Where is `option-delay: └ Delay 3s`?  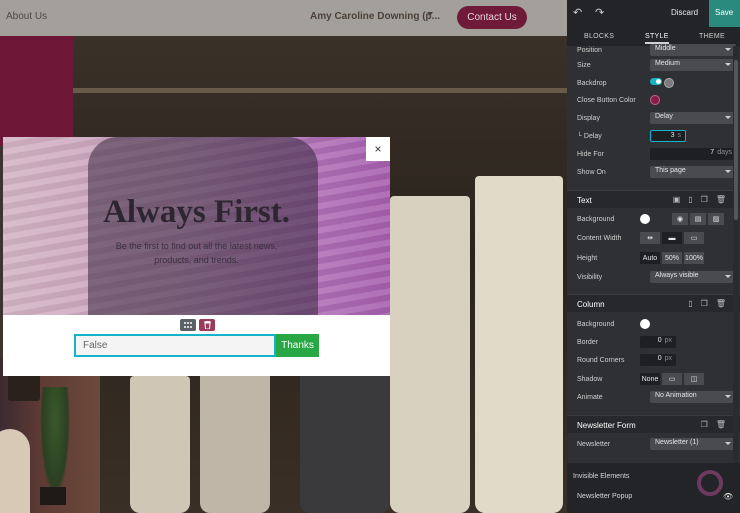
option-delay: └ Delay 3s is located at coordinates (653, 136).